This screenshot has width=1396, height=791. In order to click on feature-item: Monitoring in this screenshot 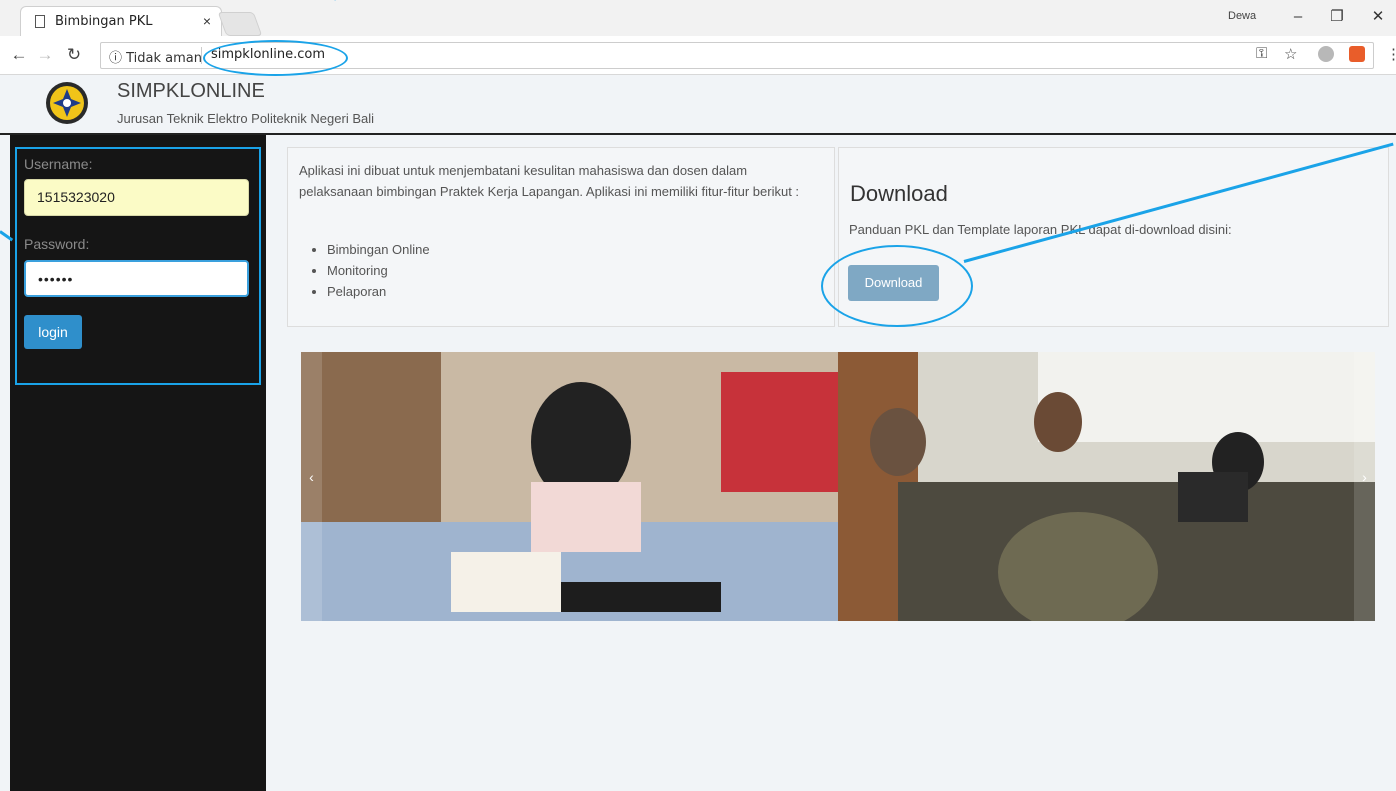, I will do `click(378, 270)`.